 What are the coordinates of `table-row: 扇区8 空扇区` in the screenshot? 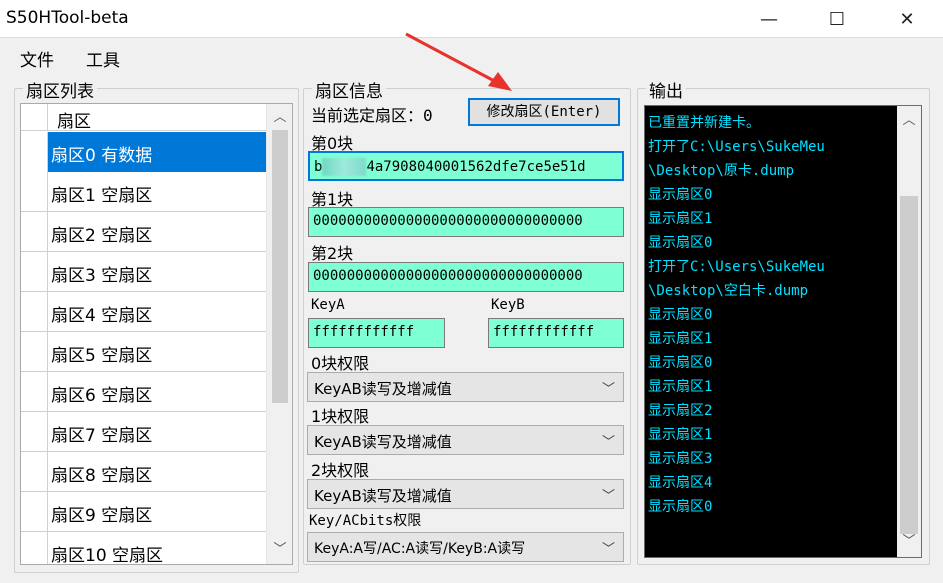 It's located at (144, 472).